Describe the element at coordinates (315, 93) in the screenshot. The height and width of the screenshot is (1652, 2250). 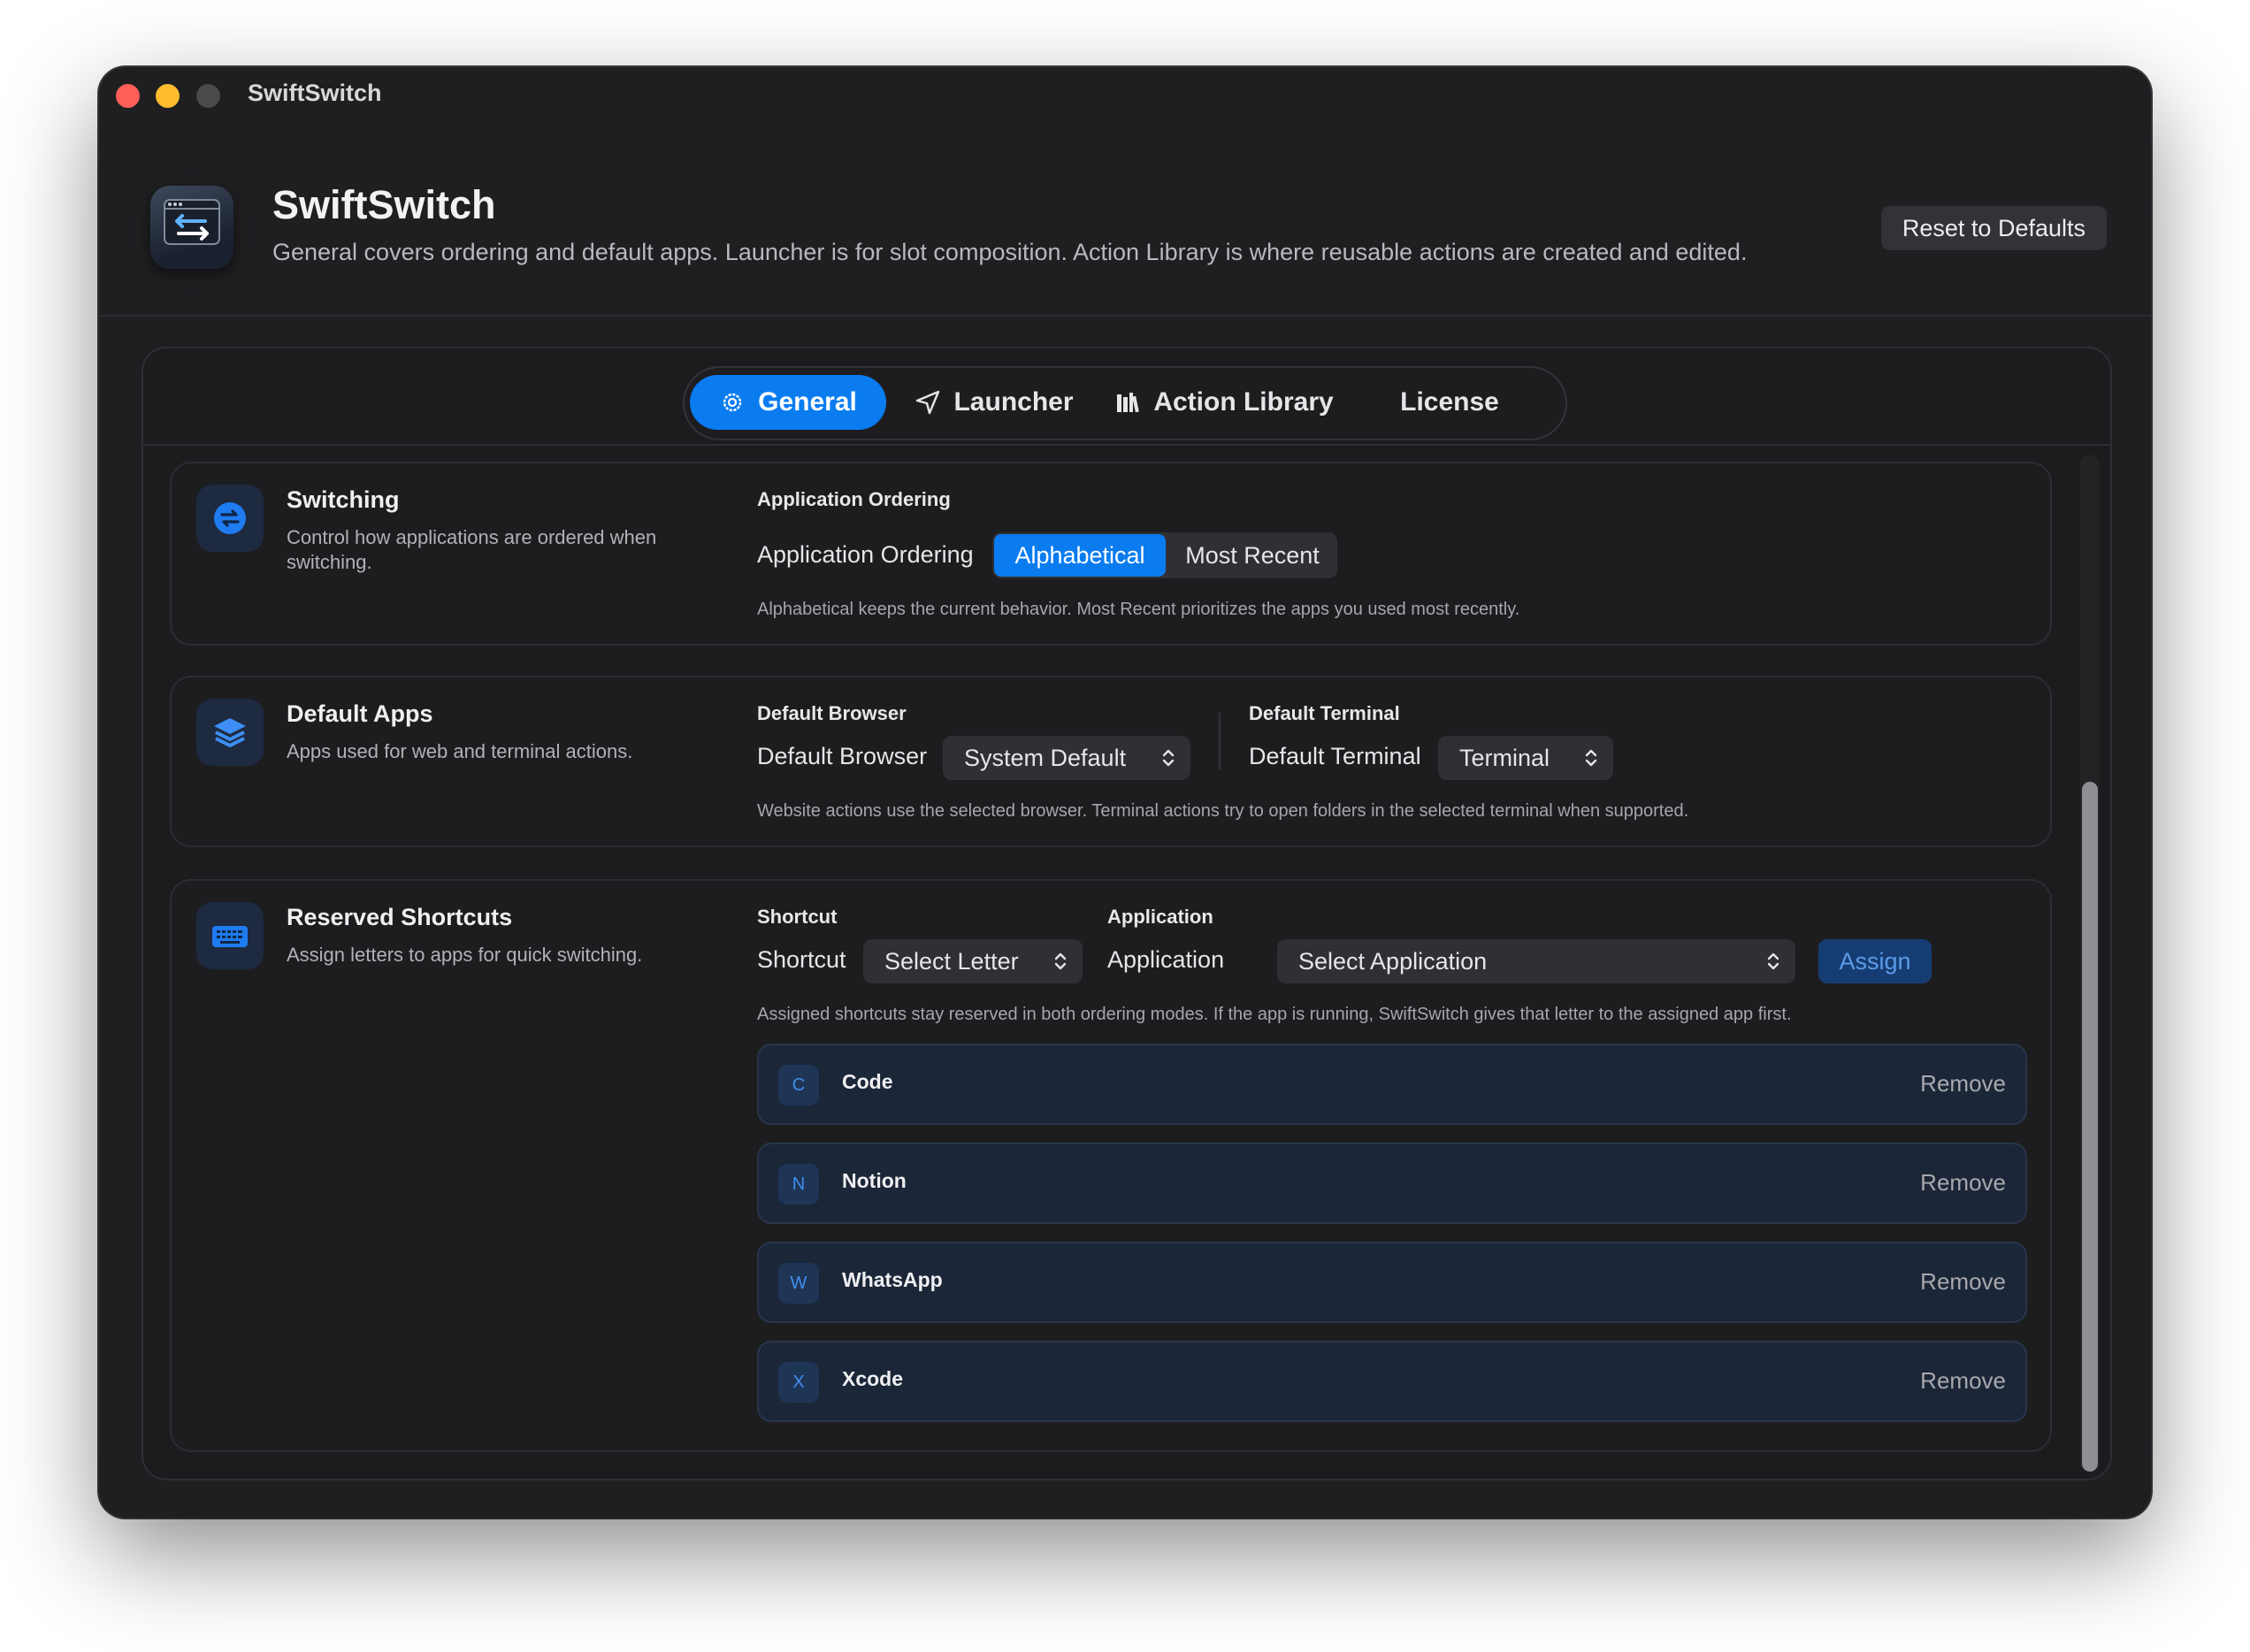
I see `window-title: SwiftSwitch` at that location.